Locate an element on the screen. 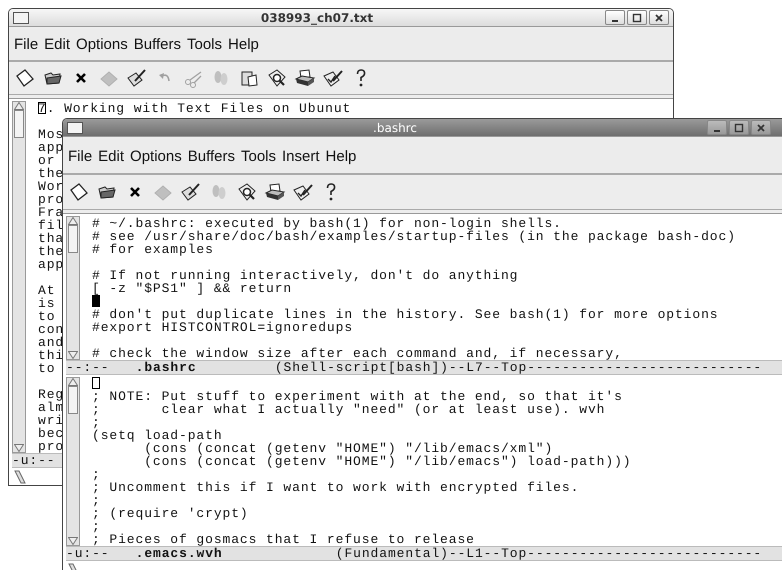 The height and width of the screenshot is (570, 782). text-line: bec is located at coordinates (51, 433).